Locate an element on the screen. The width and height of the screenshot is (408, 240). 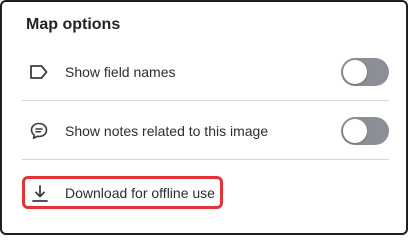
option-label-notes: Show notes related to this image is located at coordinates (167, 131).